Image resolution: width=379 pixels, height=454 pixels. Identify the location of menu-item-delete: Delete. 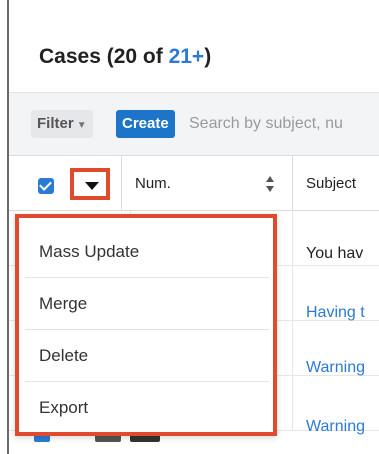
(147, 356).